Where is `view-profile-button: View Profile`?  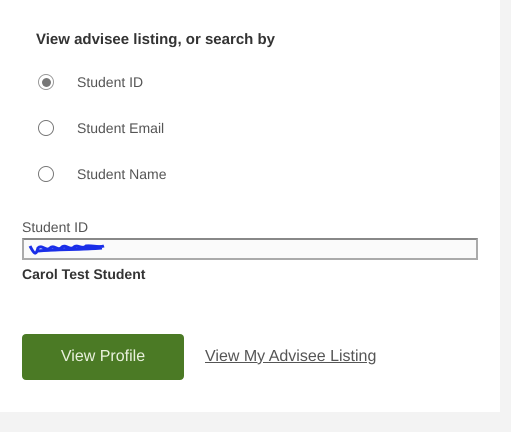
view-profile-button: View Profile is located at coordinates (103, 357).